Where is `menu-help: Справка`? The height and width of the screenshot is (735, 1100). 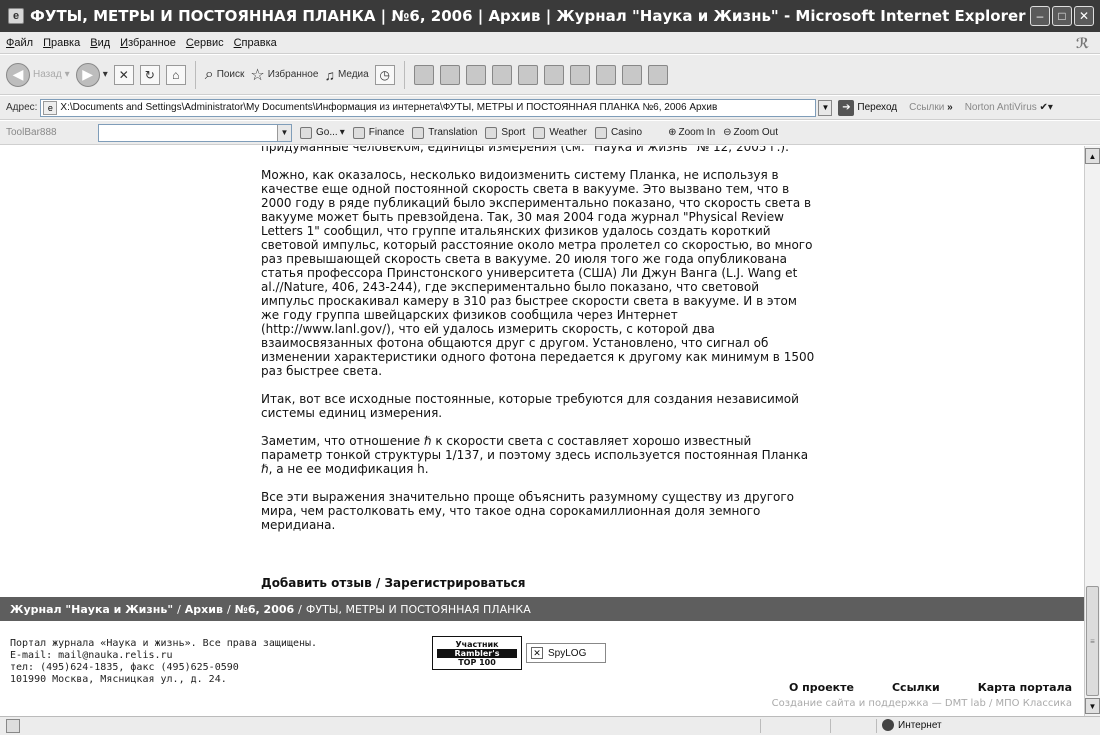
menu-help: Справка is located at coordinates (255, 43).